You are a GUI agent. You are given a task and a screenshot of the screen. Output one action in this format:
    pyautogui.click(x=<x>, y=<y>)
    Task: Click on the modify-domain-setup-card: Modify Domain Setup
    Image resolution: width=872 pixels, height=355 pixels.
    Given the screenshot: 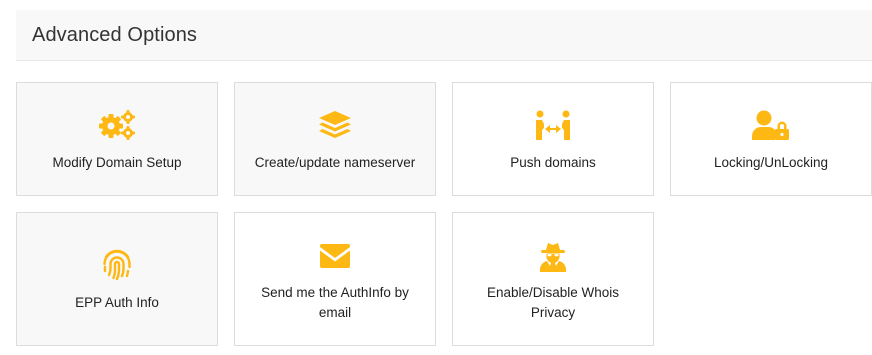 What is the action you would take?
    pyautogui.click(x=117, y=139)
    